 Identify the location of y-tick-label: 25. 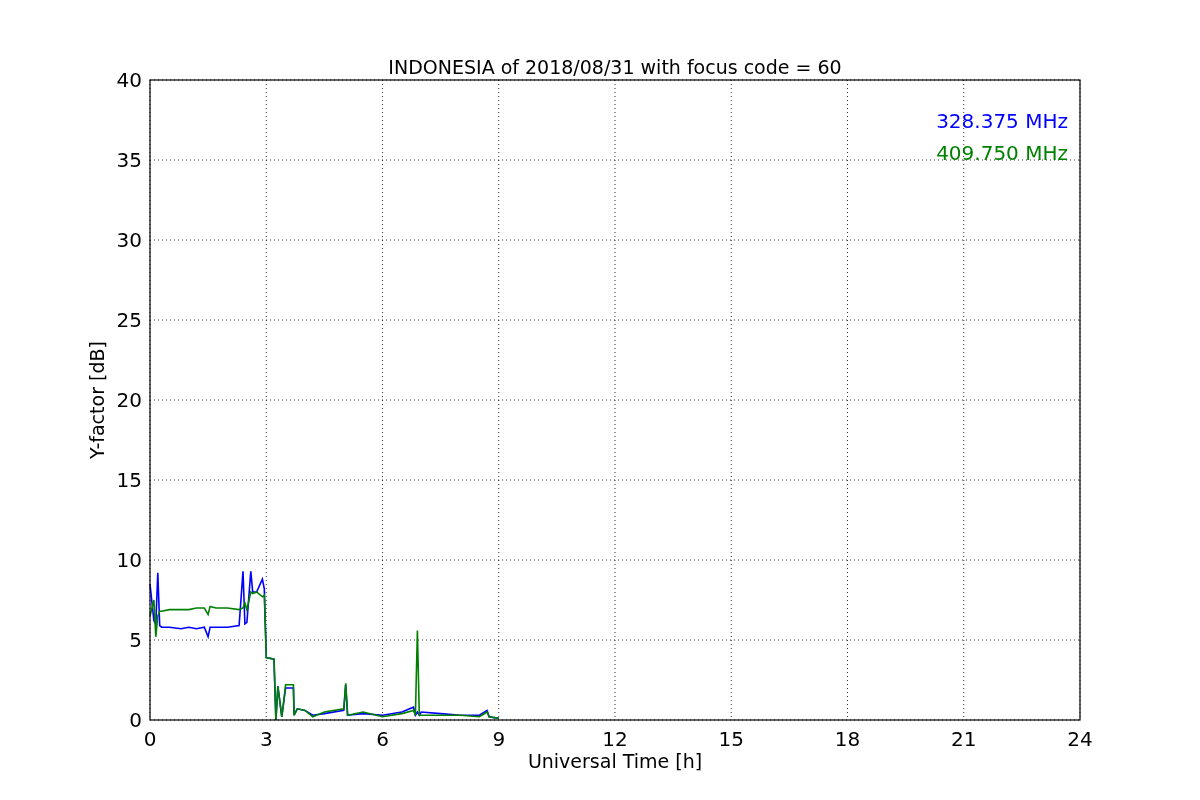
(129, 320).